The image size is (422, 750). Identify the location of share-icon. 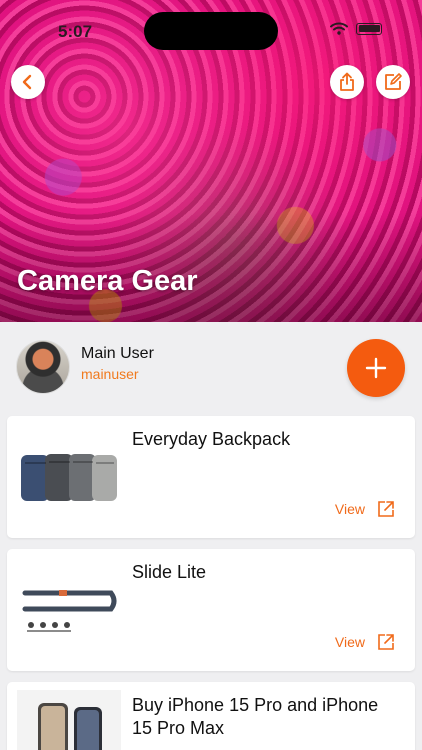
(347, 81).